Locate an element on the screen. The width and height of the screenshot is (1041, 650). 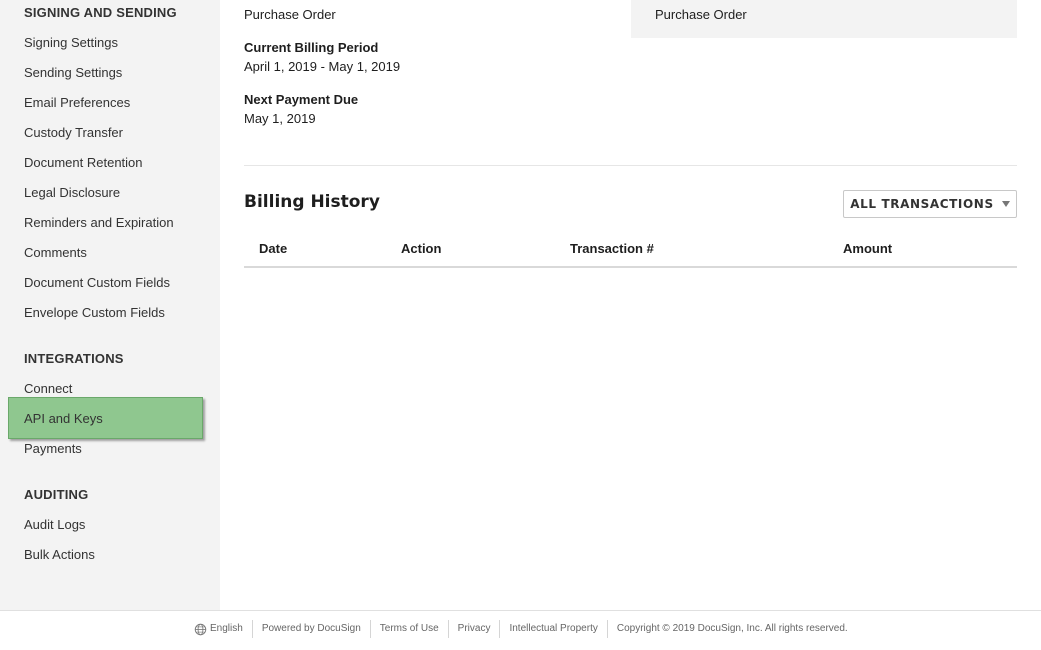
sidebar-item-legal-disclosure: Legal Disclosure is located at coordinates (72, 192).